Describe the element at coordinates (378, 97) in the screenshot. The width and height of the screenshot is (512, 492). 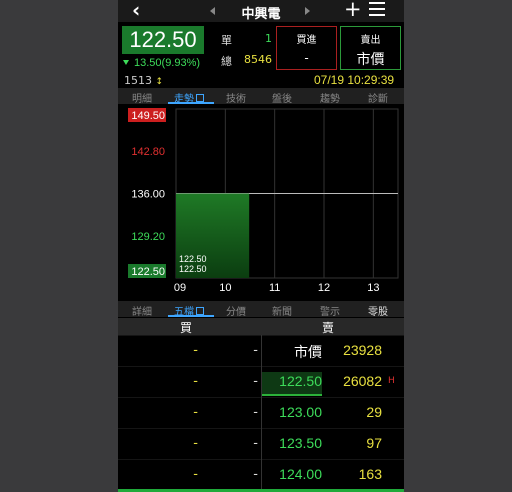
I see `tab-diagnosis: 診斷` at that location.